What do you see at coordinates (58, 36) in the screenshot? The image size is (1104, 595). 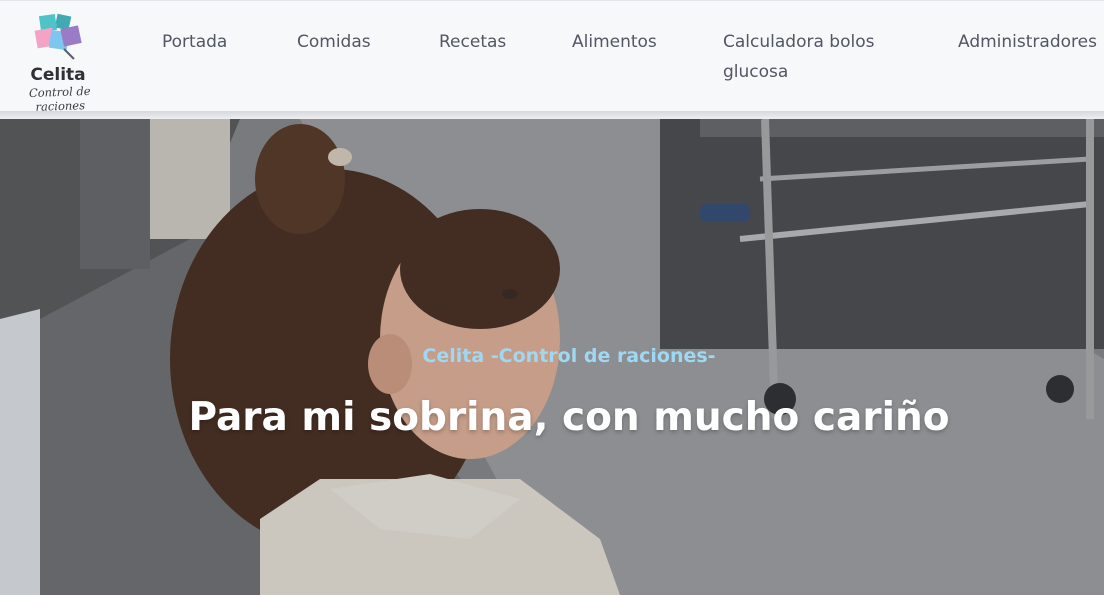 I see `puzzle-logo-icon` at bounding box center [58, 36].